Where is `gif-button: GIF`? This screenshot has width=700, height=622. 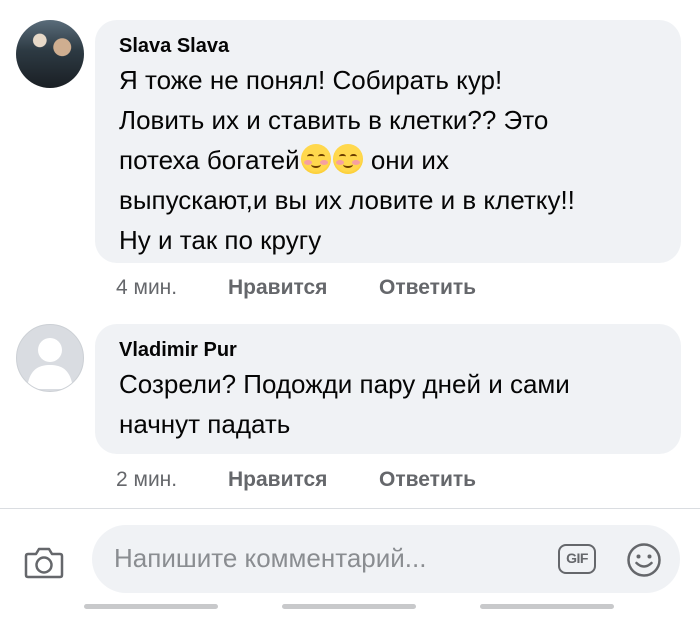 gif-button: GIF is located at coordinates (577, 559).